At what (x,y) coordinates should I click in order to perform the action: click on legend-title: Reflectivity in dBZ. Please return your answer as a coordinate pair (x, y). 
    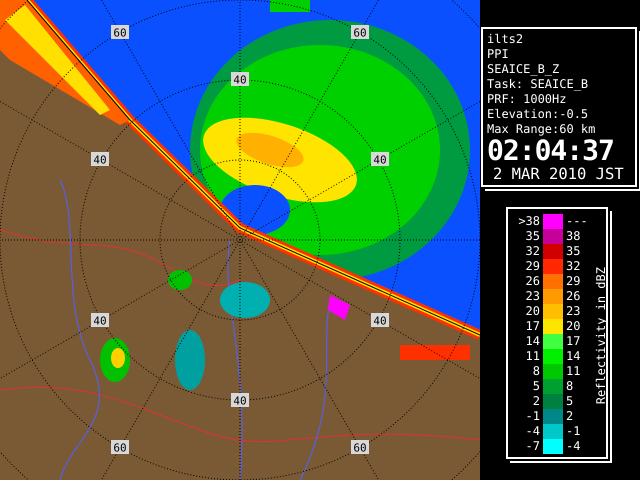
    Looking at the image, I should click on (601, 335).